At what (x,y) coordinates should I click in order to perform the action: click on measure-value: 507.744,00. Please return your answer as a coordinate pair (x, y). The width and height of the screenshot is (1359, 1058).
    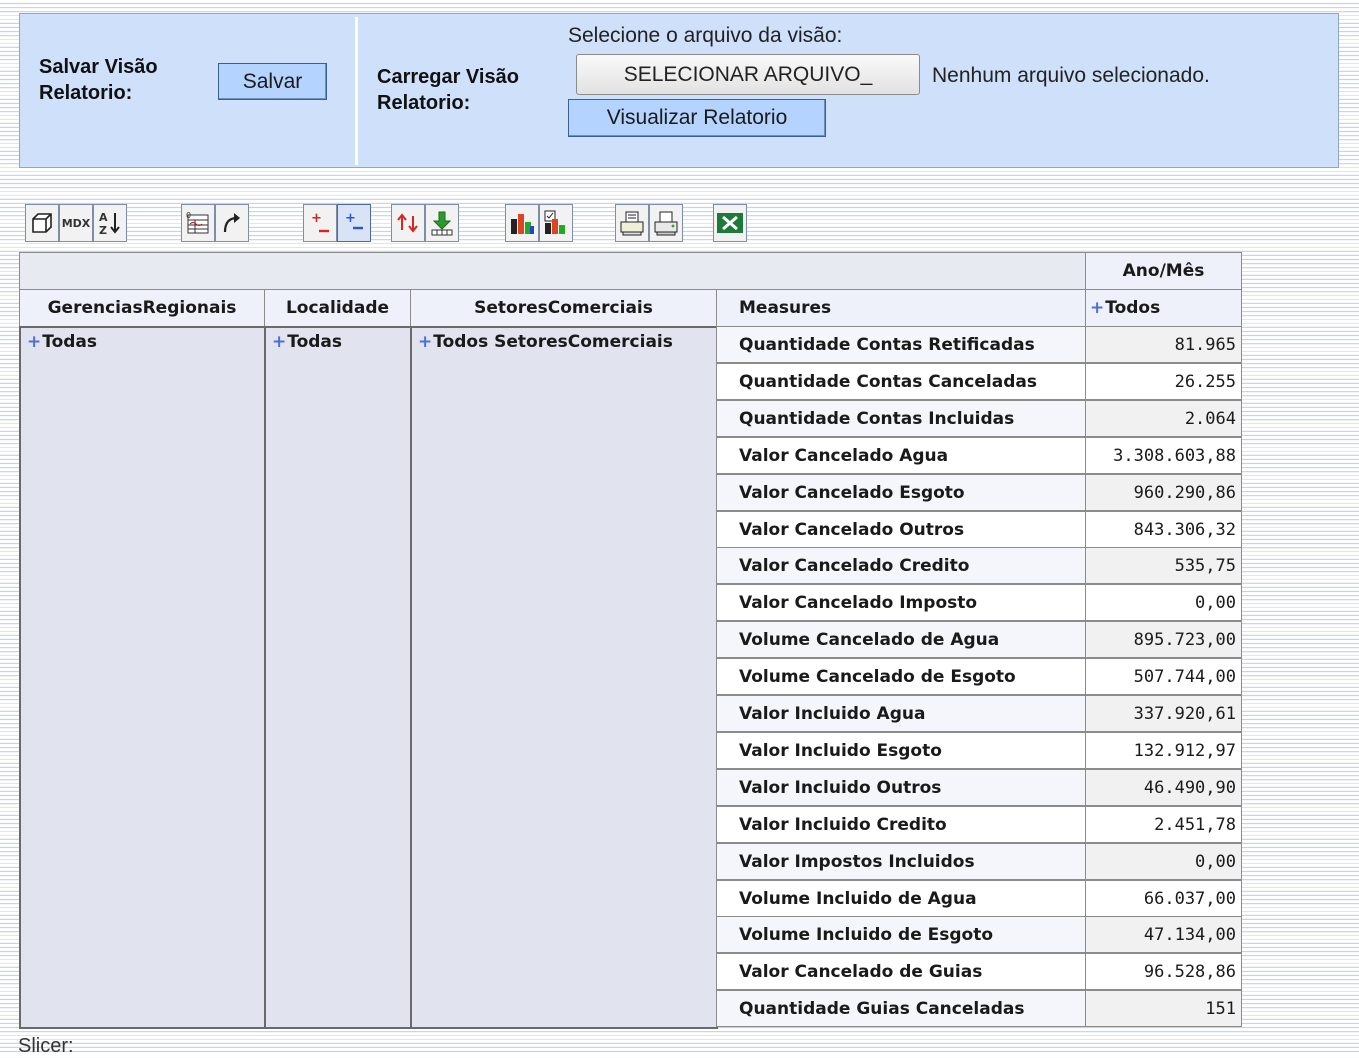
    Looking at the image, I should click on (1163, 676).